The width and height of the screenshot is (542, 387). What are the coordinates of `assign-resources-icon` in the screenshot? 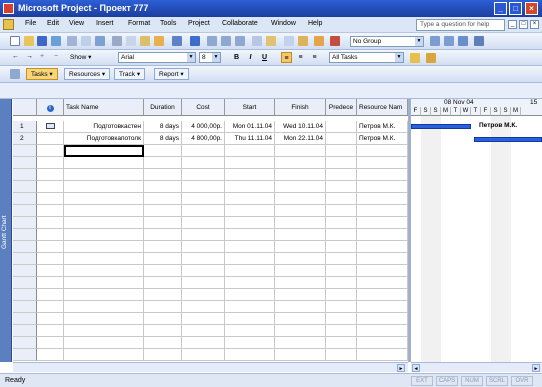 It's located at (289, 41).